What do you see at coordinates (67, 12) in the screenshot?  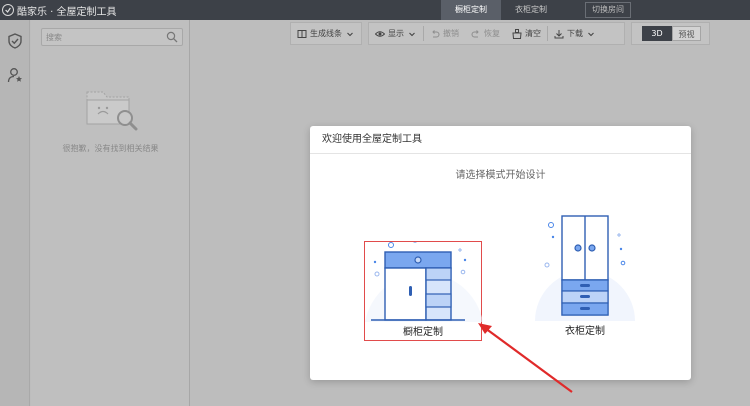 I see `app-title: 酷家乐 · 全屋定制工具` at bounding box center [67, 12].